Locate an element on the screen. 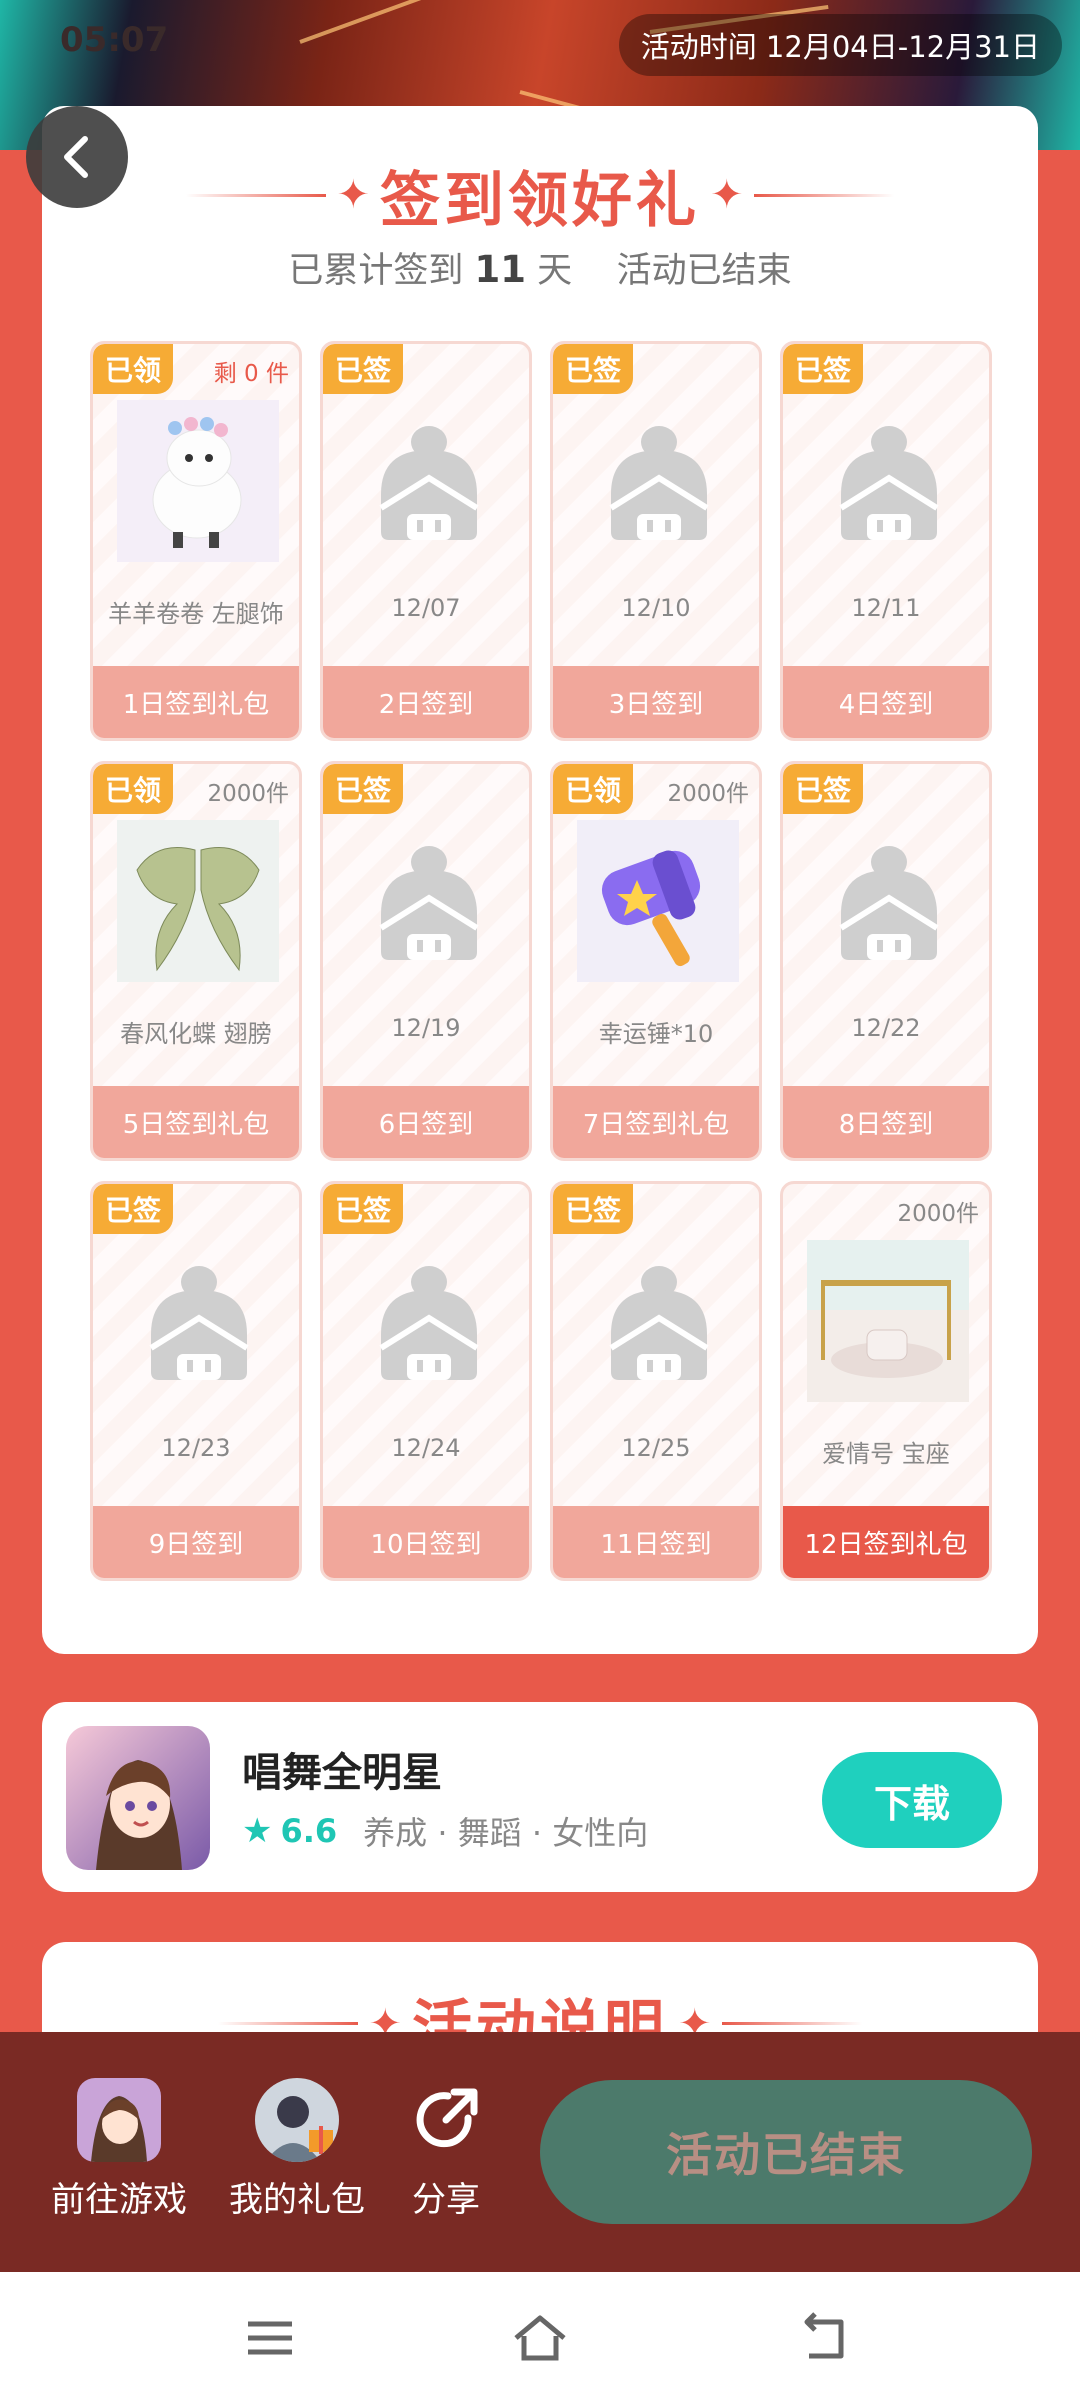  signin-day-label: 5日签到礼包 is located at coordinates (196, 1122).